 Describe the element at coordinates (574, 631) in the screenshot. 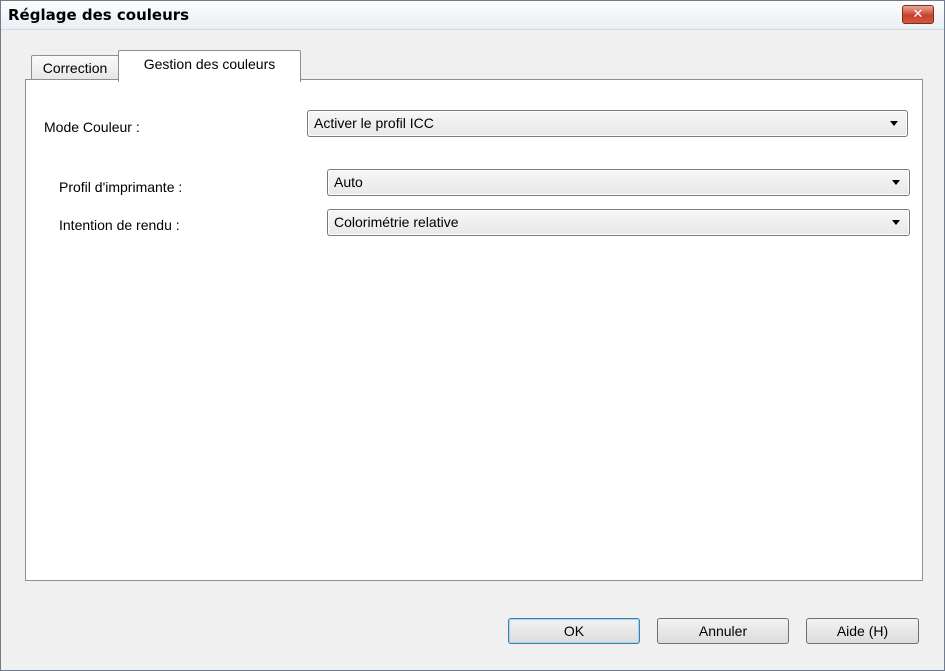

I see `ok-button: OK` at that location.